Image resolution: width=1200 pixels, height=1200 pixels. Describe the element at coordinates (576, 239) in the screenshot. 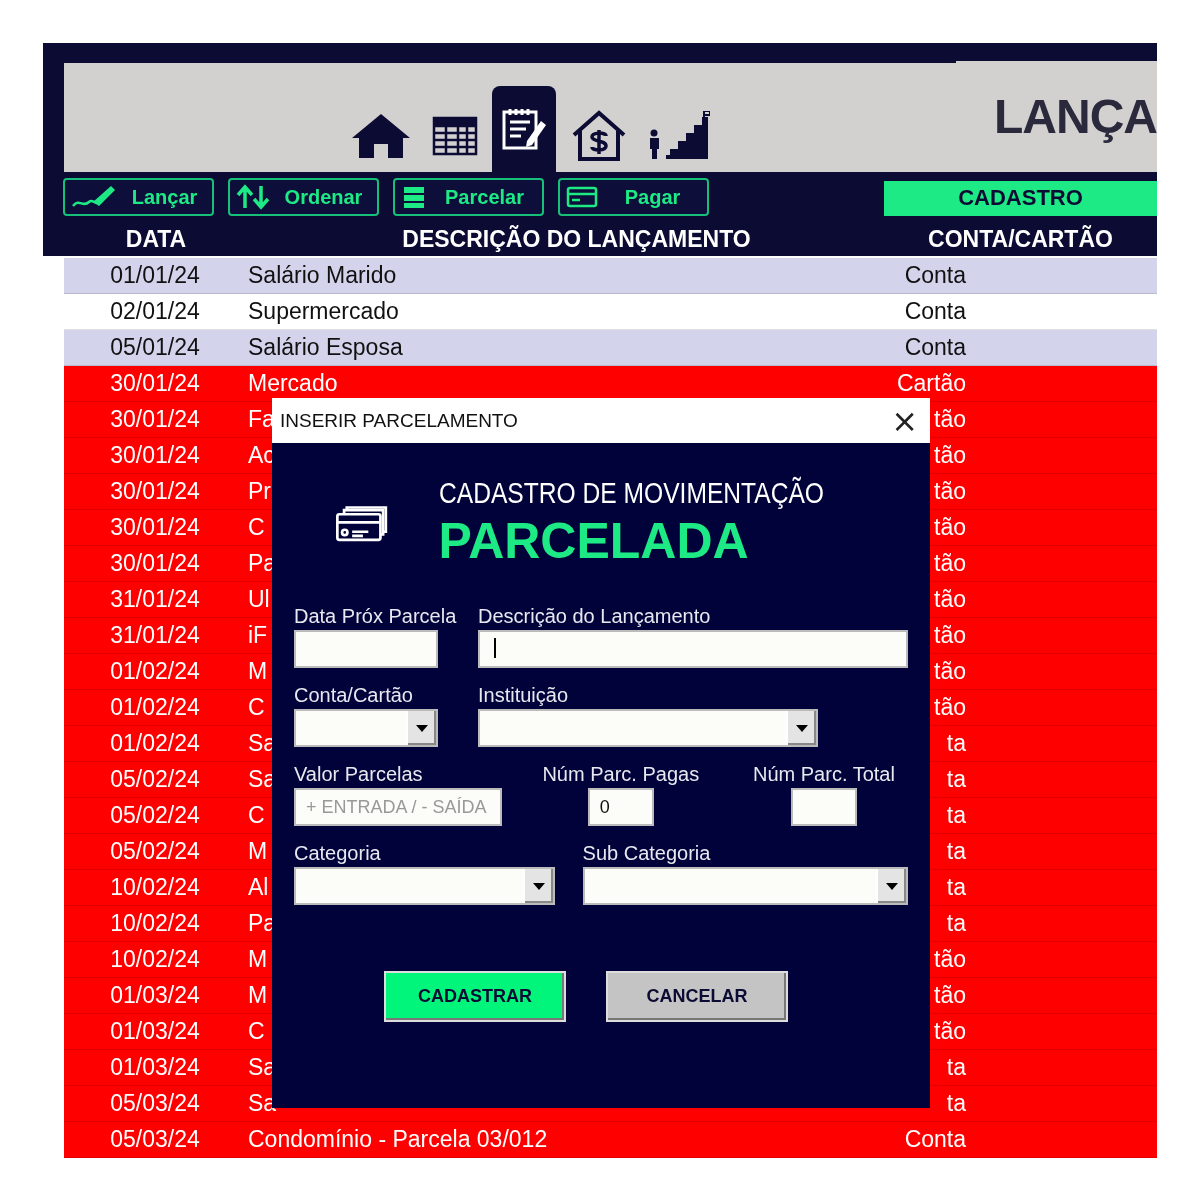

I see `column-header: DESCRIÇÃO DO LANÇAMENTO` at that location.